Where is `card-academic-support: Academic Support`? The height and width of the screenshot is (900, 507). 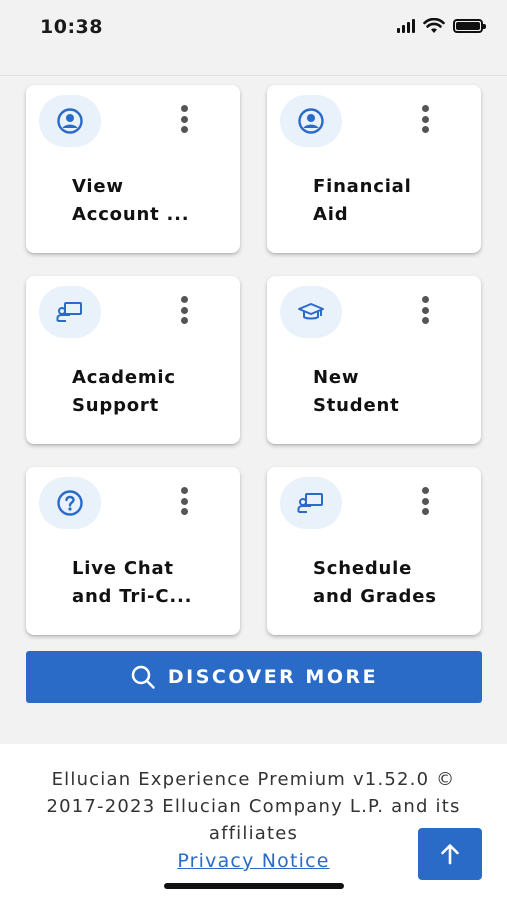 card-academic-support: Academic Support is located at coordinates (133, 360).